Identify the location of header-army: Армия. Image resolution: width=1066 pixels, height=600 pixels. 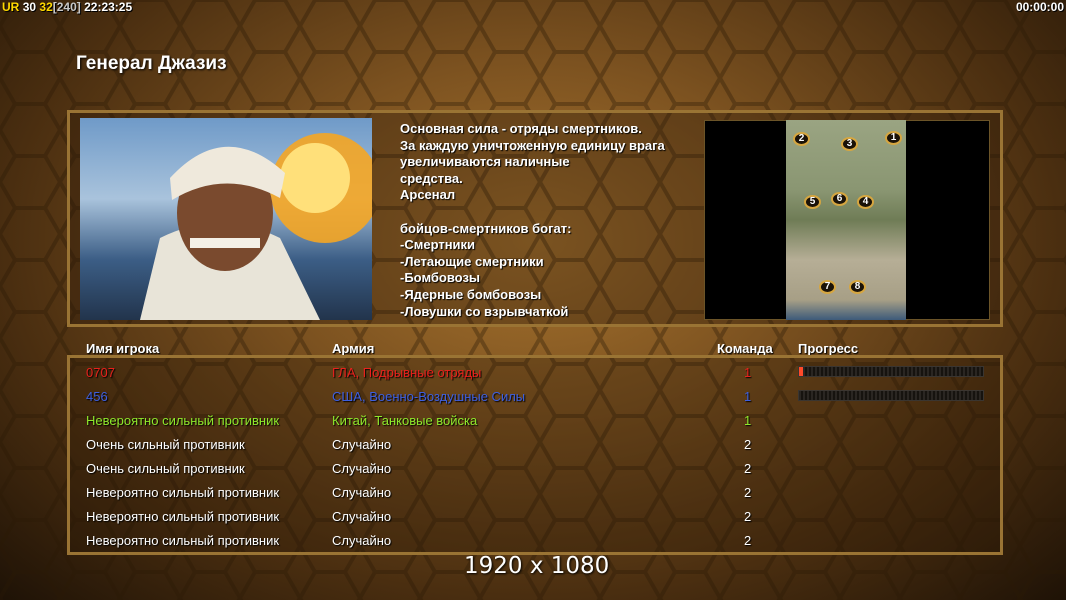
(353, 348).